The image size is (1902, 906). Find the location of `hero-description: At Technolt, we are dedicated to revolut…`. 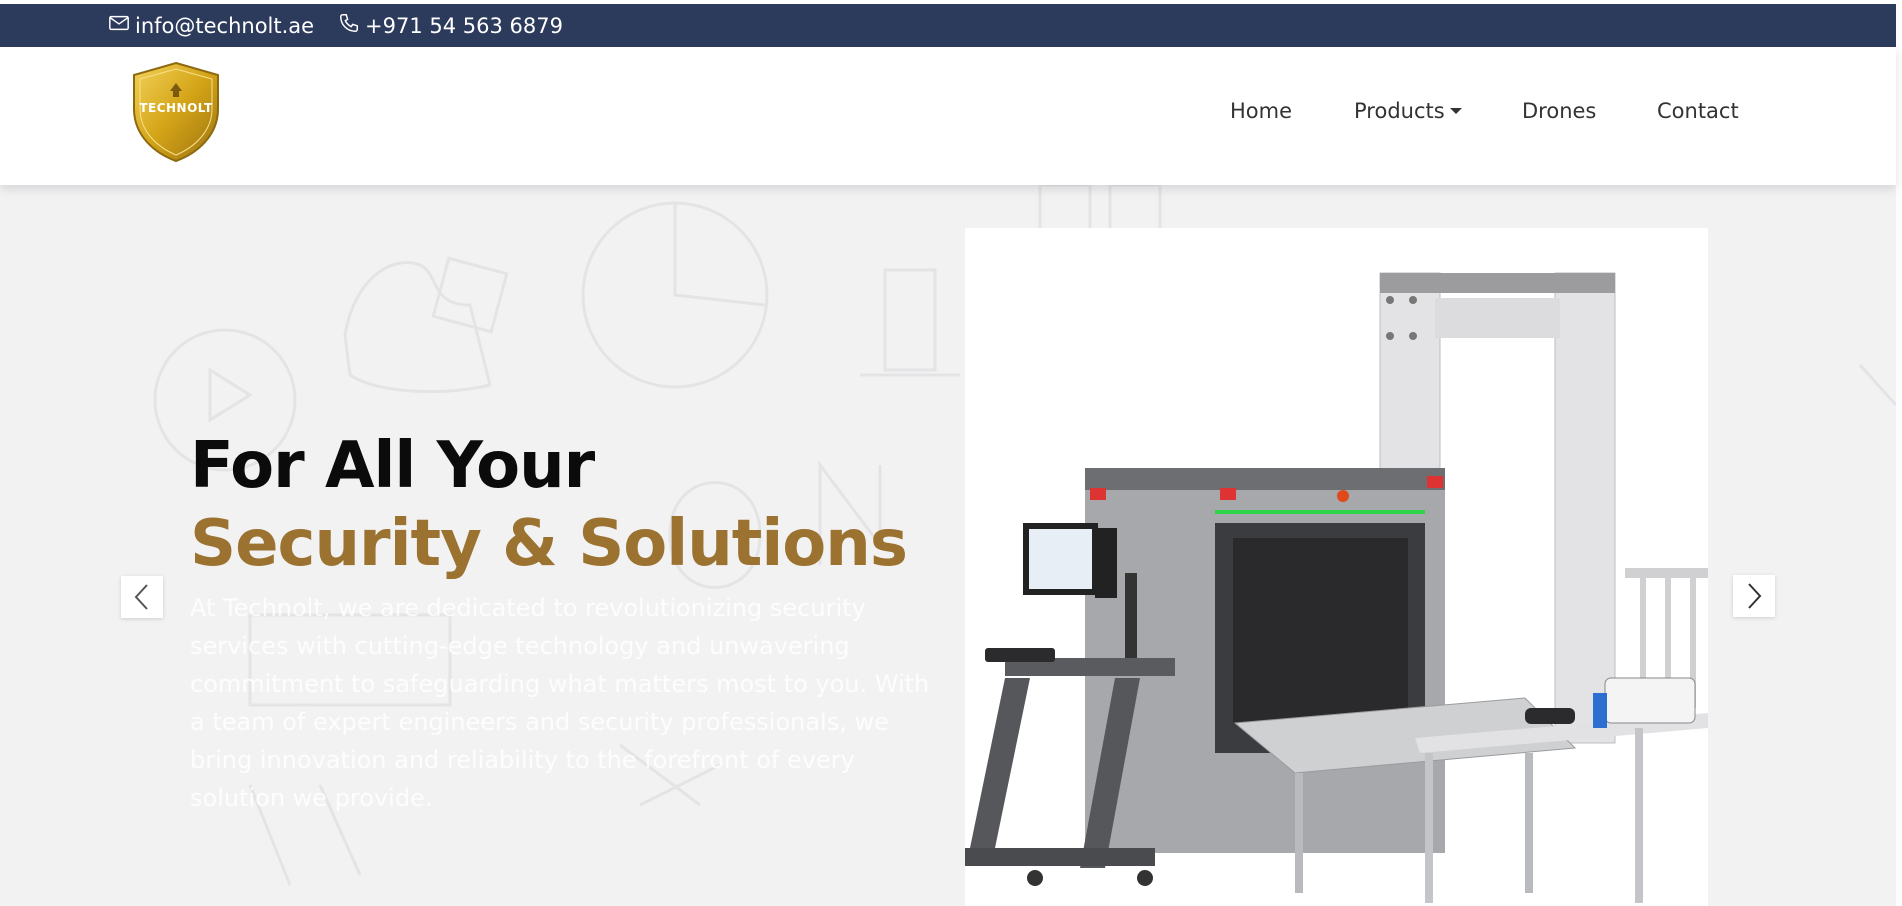

hero-description: At Technolt, we are dedicated to revolut… is located at coordinates (560, 703).